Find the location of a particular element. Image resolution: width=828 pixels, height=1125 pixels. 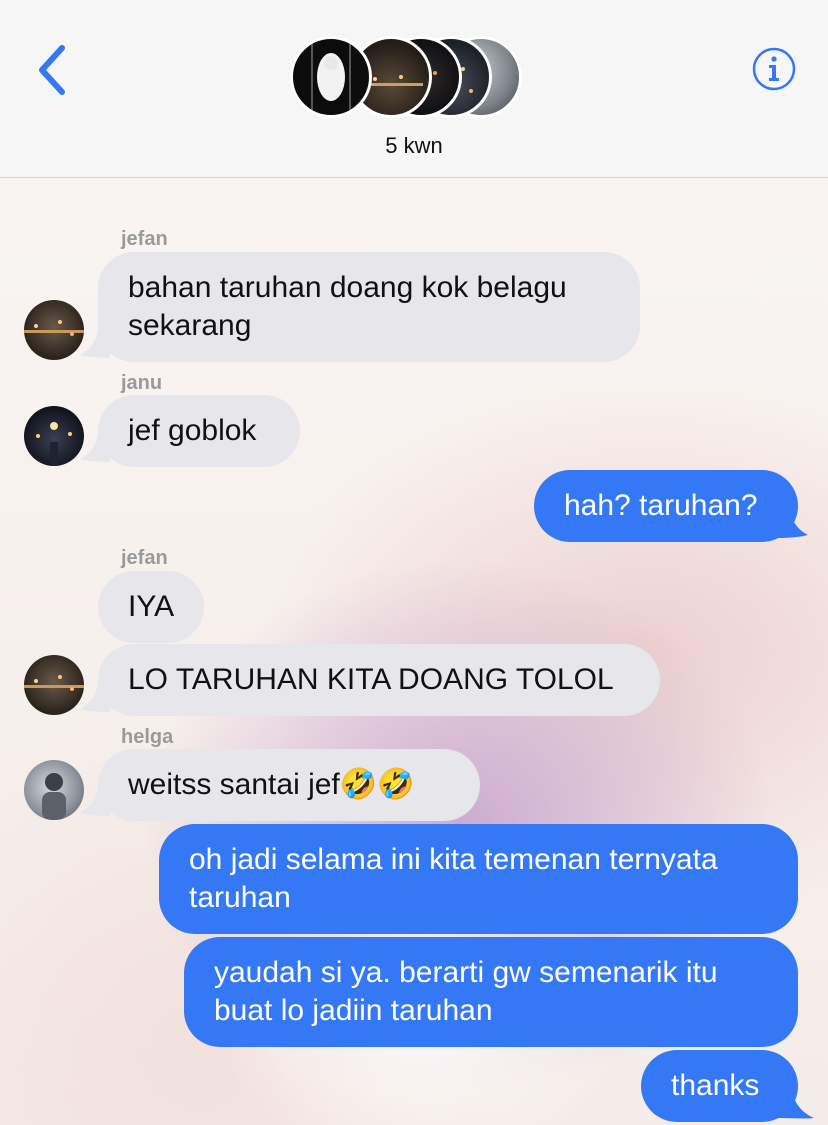

message-bubble: hah? taruhan? is located at coordinates (666, 506).